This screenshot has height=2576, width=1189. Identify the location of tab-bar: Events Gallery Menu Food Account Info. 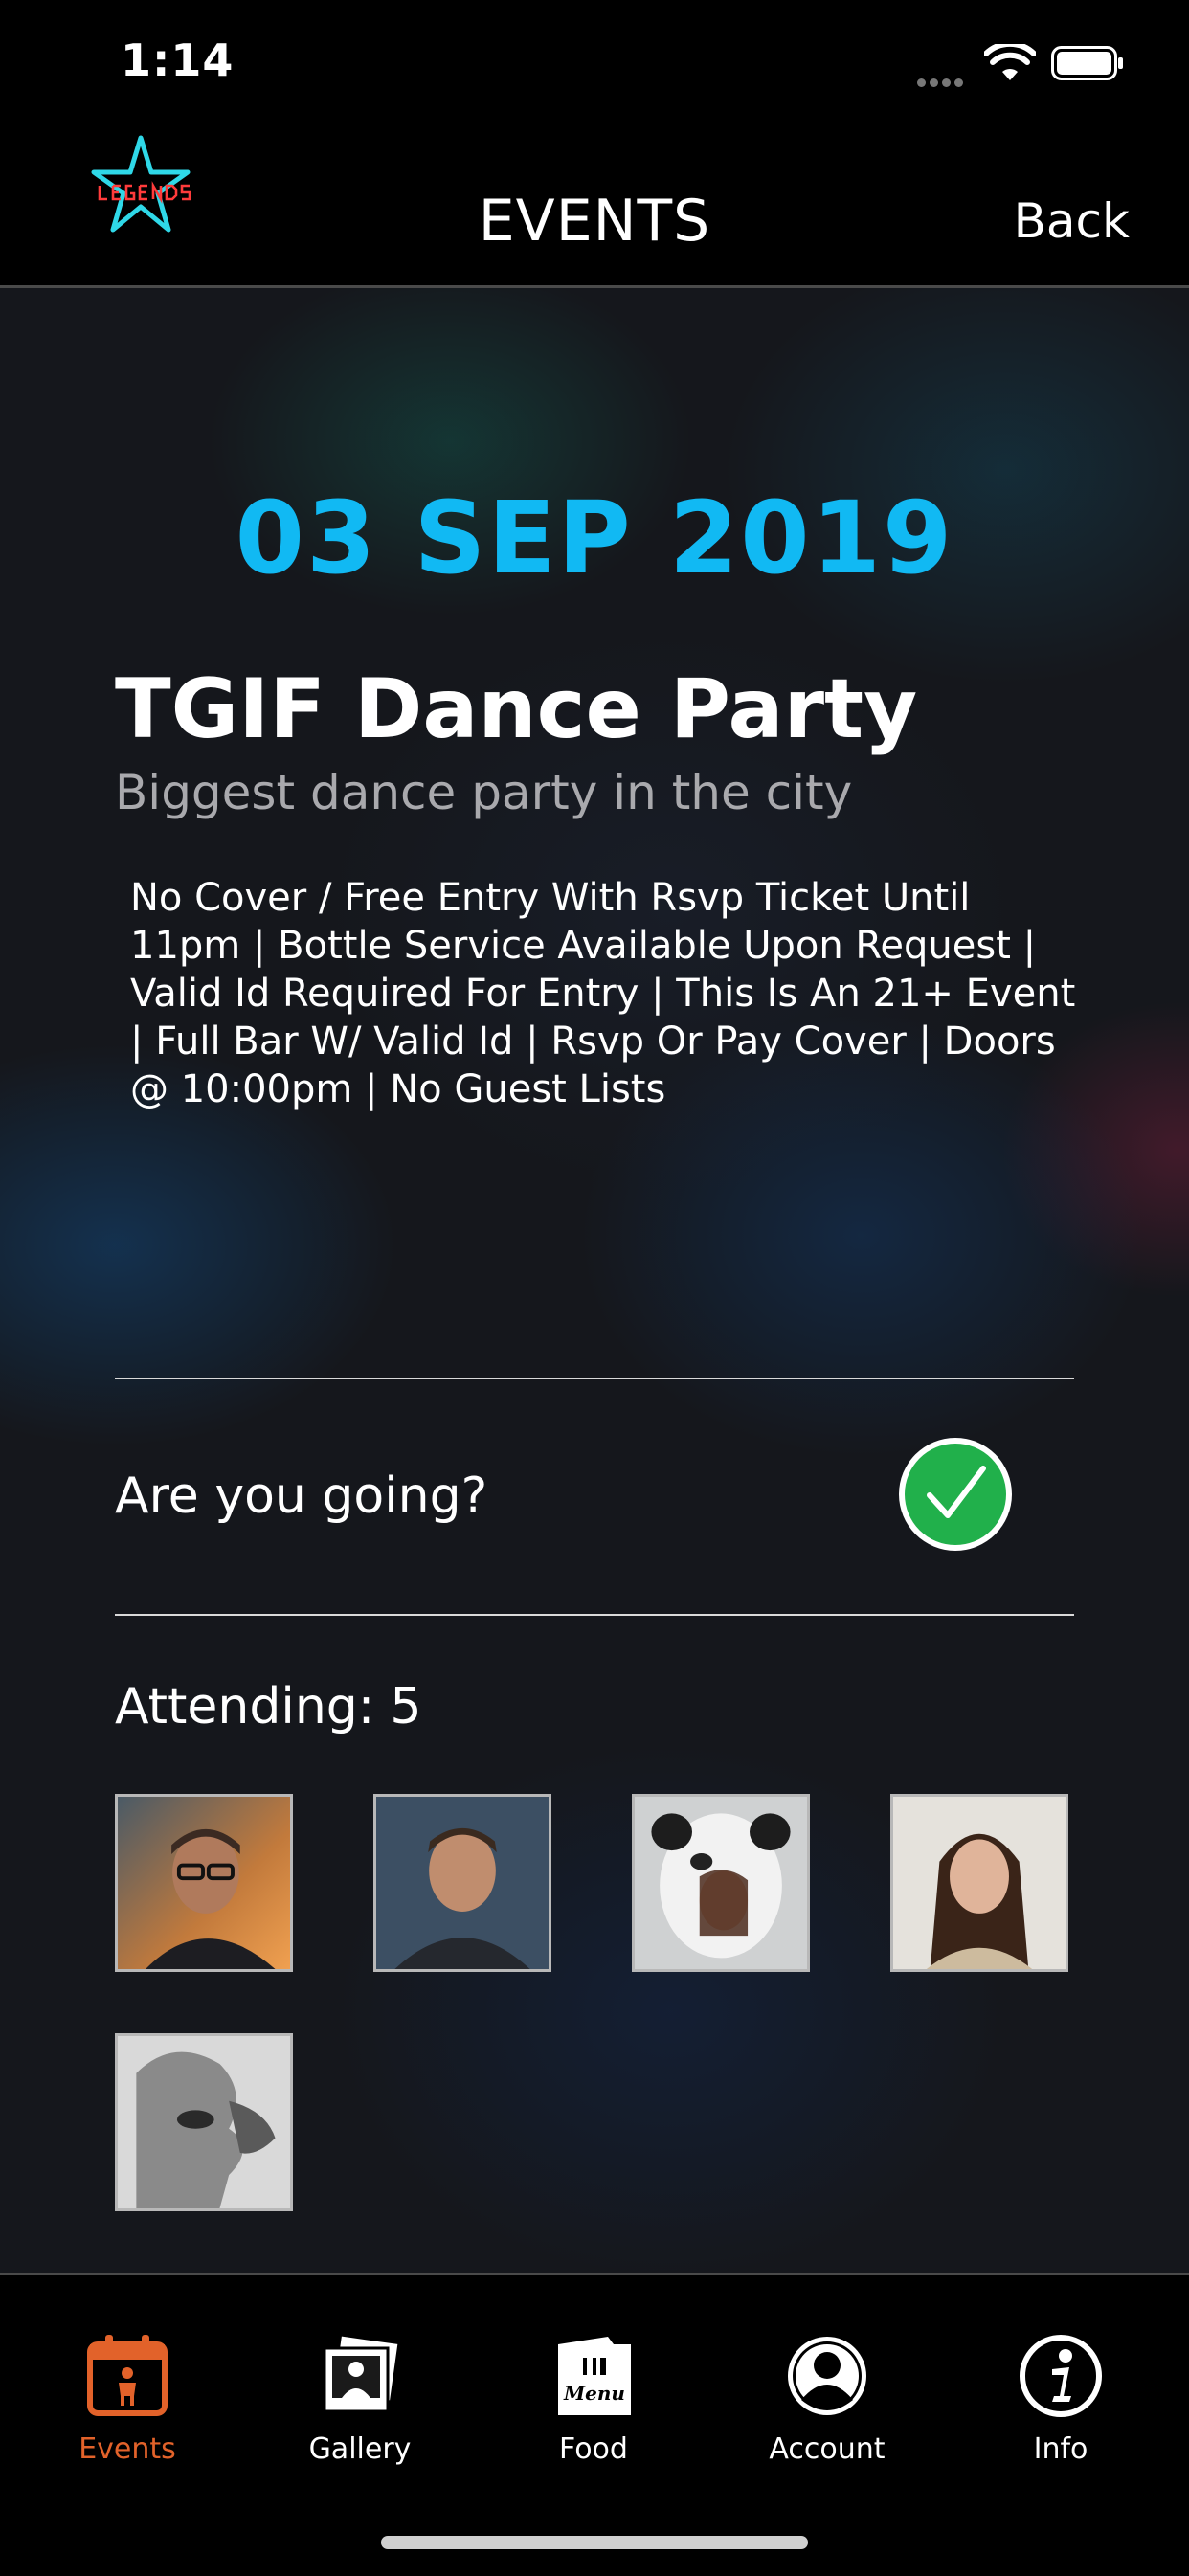
(594, 2425).